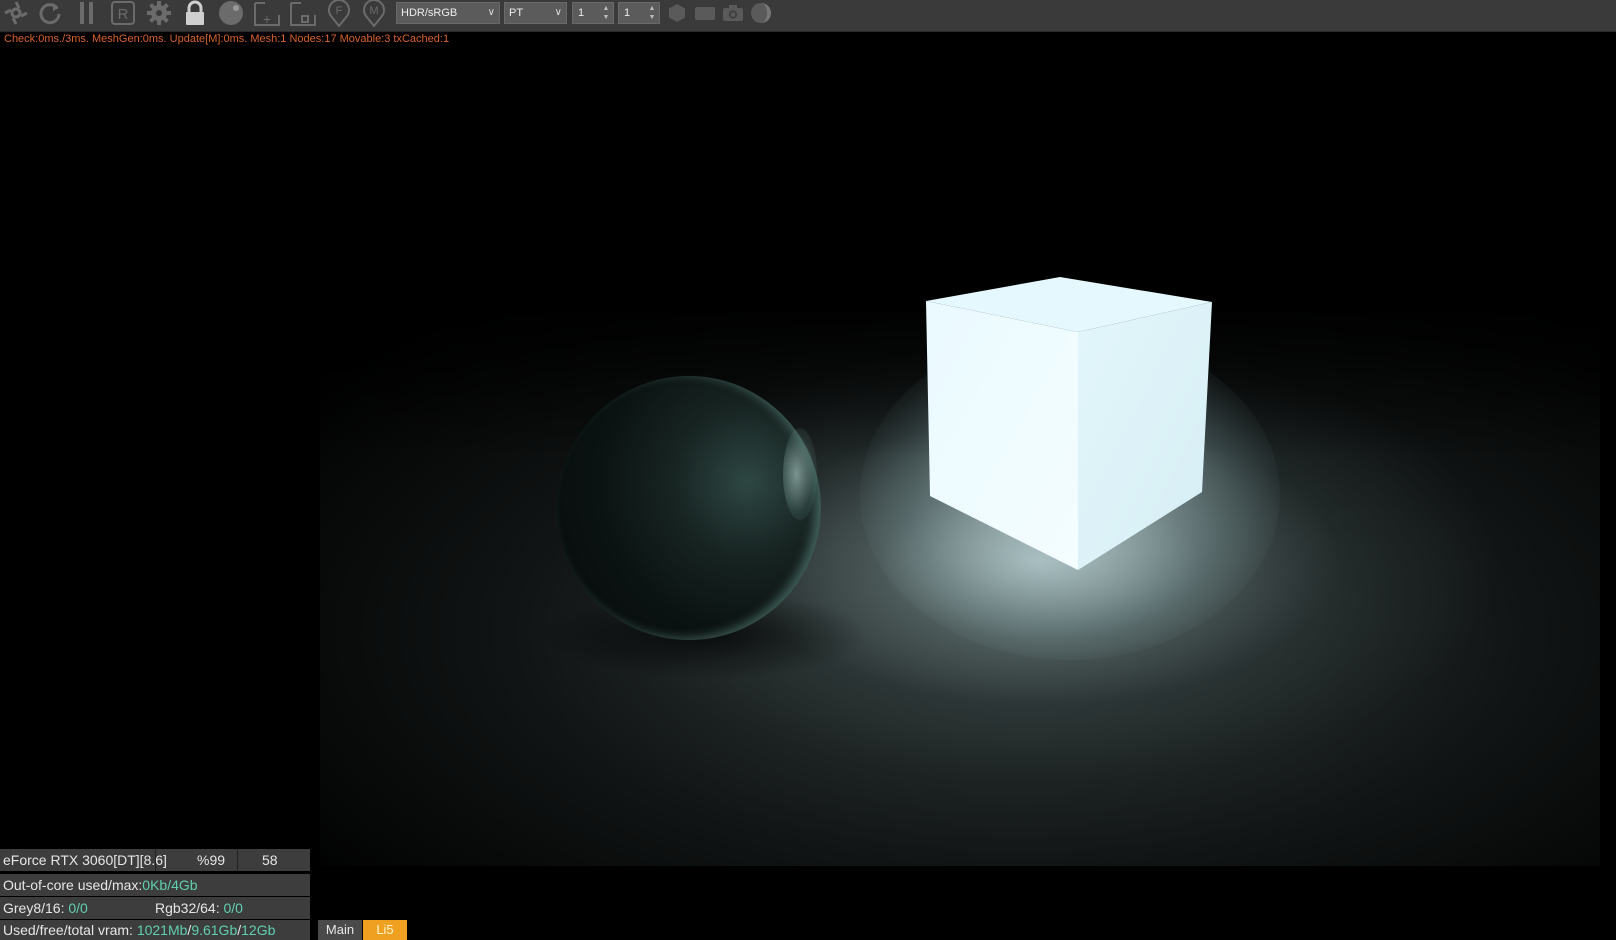  I want to click on vram-used: 1021Mb, so click(162, 930).